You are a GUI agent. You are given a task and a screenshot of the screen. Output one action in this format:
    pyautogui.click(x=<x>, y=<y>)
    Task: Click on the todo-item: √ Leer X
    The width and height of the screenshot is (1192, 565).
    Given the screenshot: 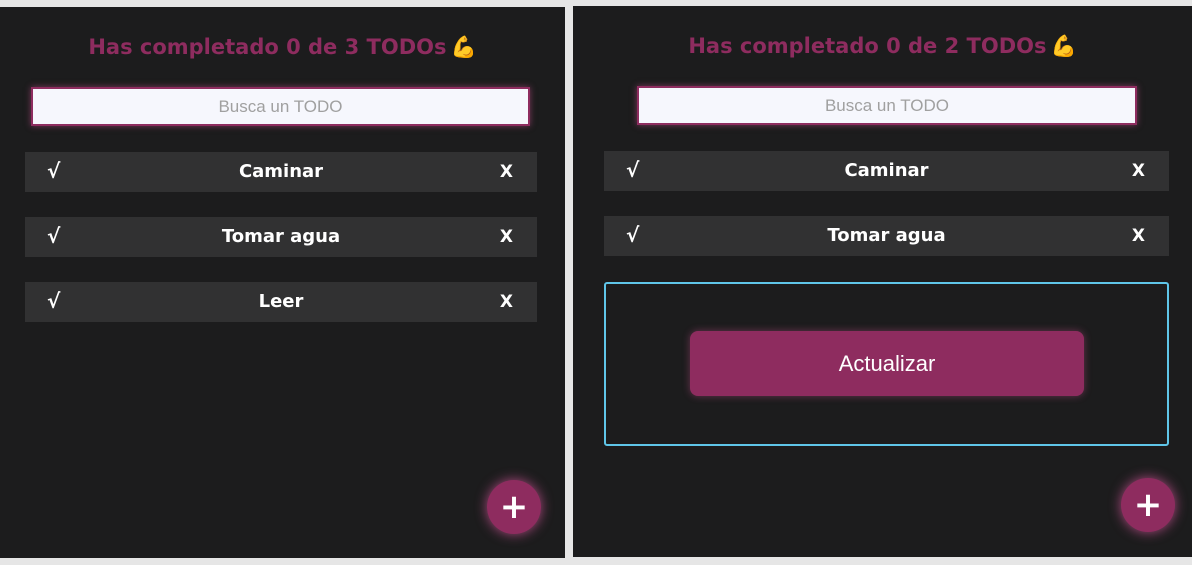 What is the action you would take?
    pyautogui.click(x=281, y=302)
    